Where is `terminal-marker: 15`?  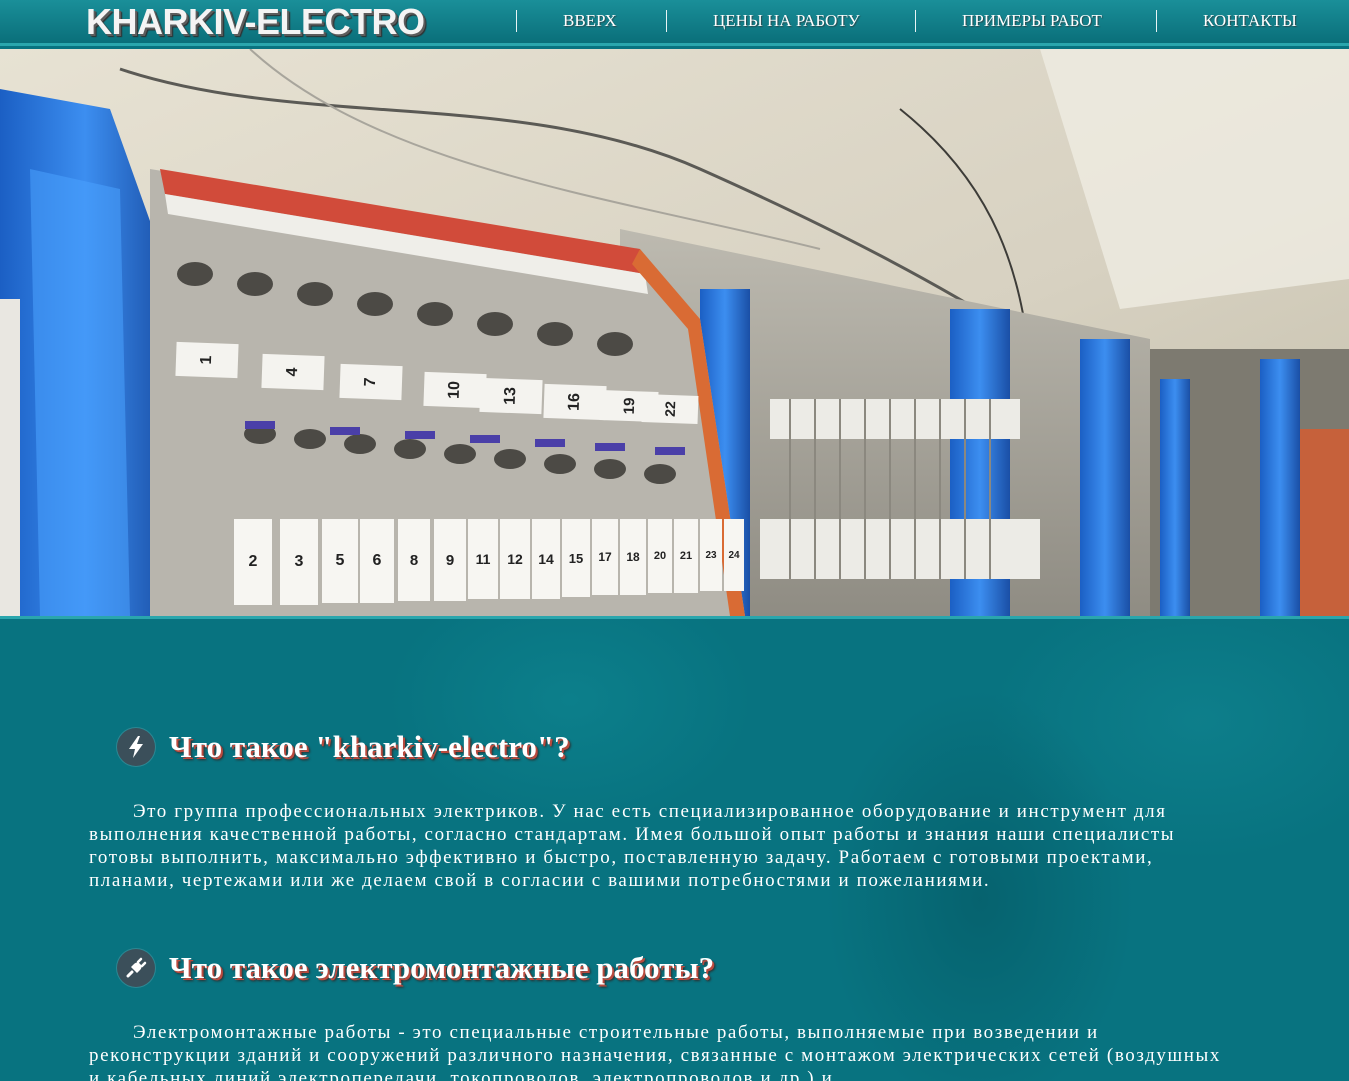
terminal-marker: 15 is located at coordinates (576, 558).